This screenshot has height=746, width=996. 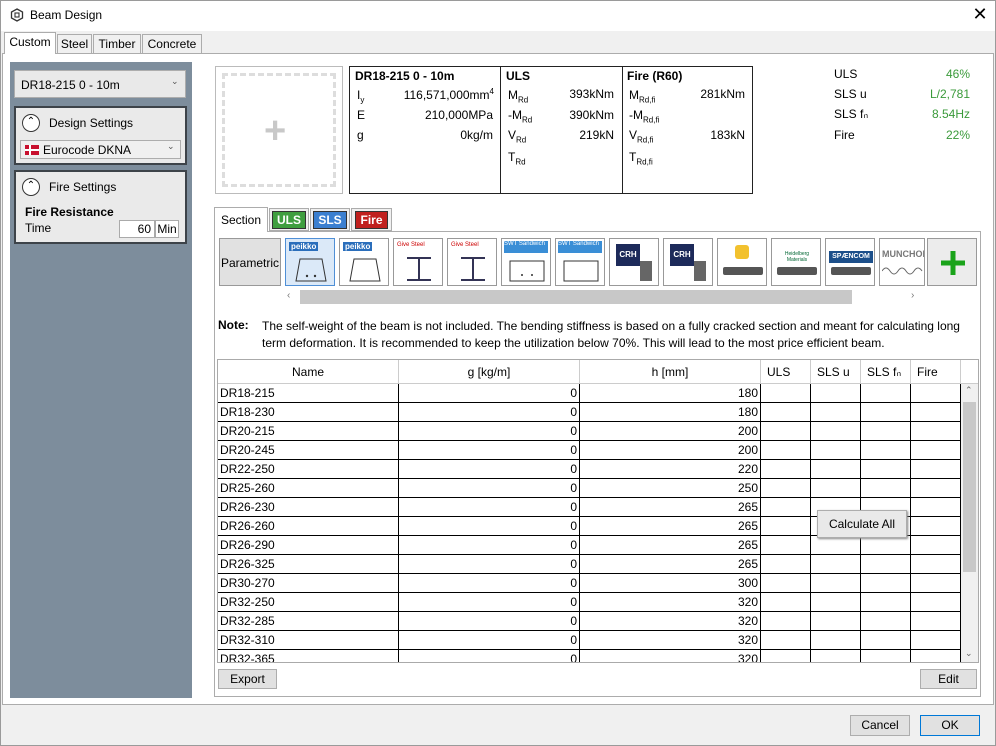 I want to click on column-header-sls-fn: SLS fₙ, so click(x=886, y=372).